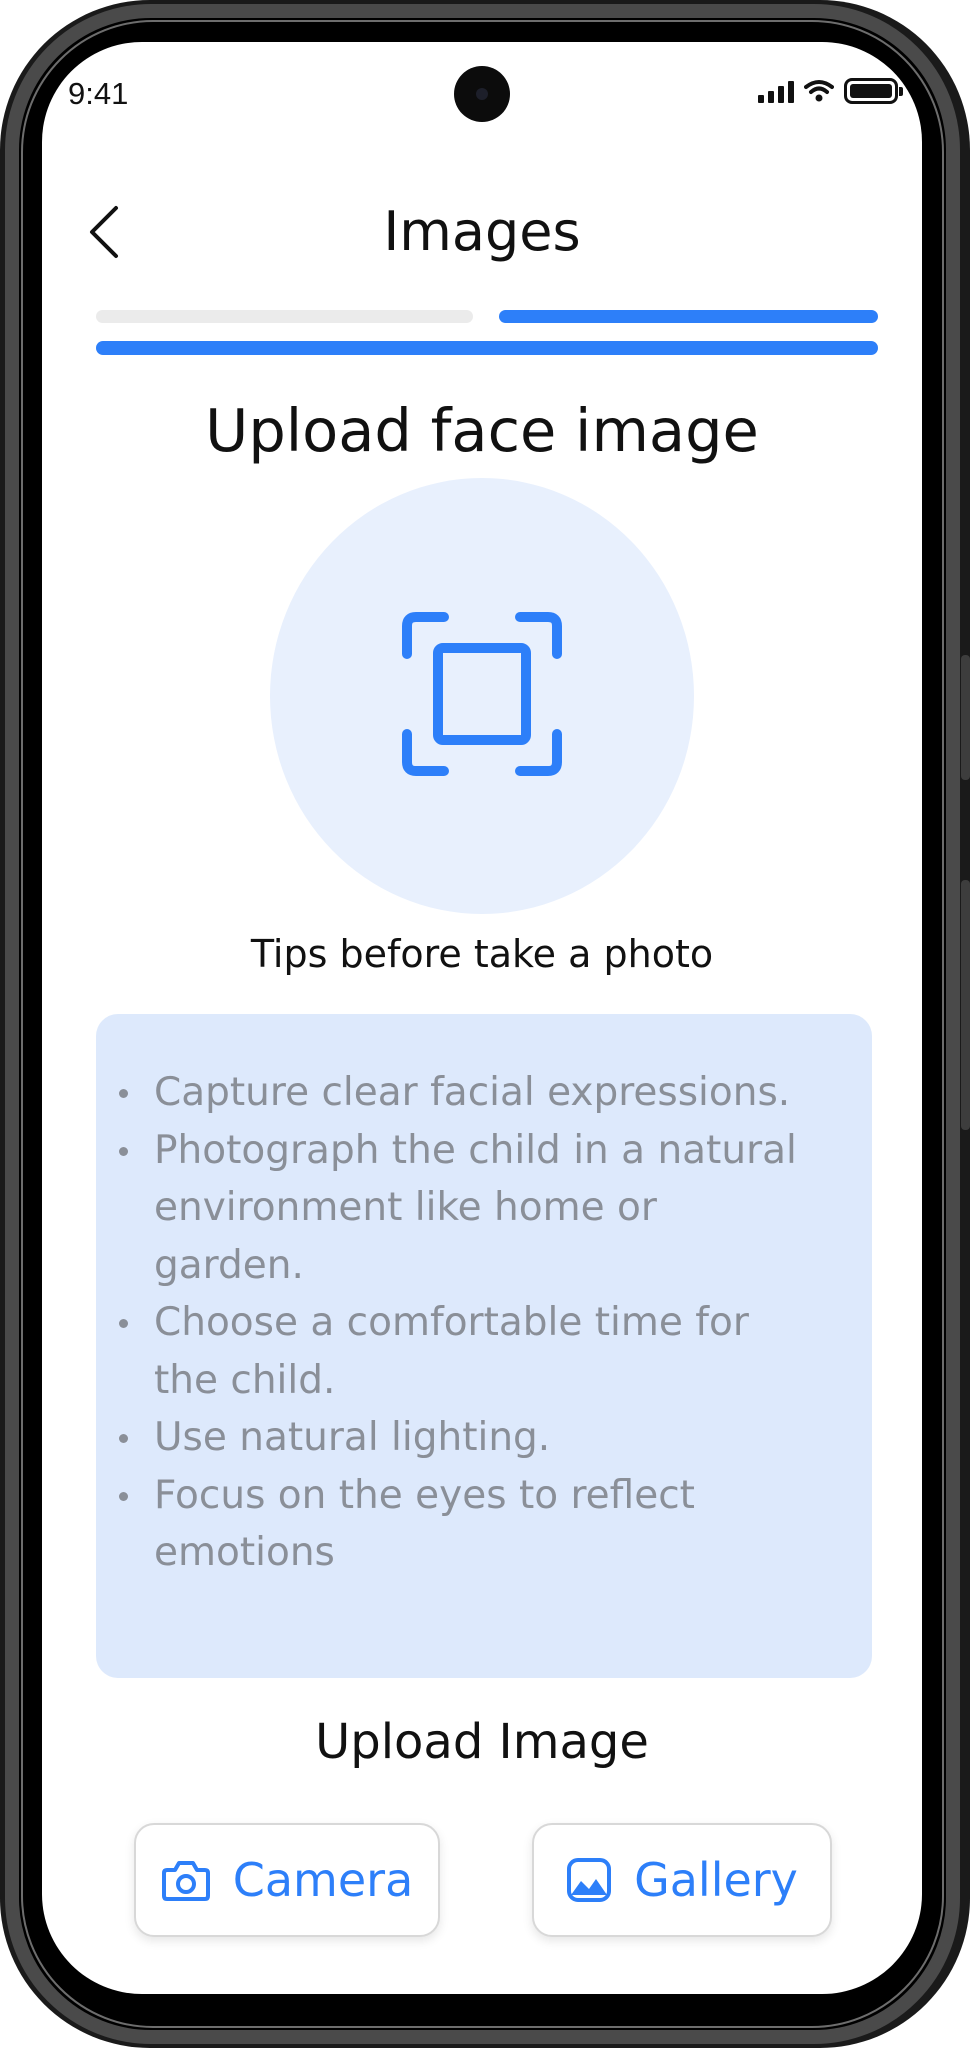 Image resolution: width=970 pixels, height=2048 pixels. What do you see at coordinates (776, 91) in the screenshot?
I see `signal-icon` at bounding box center [776, 91].